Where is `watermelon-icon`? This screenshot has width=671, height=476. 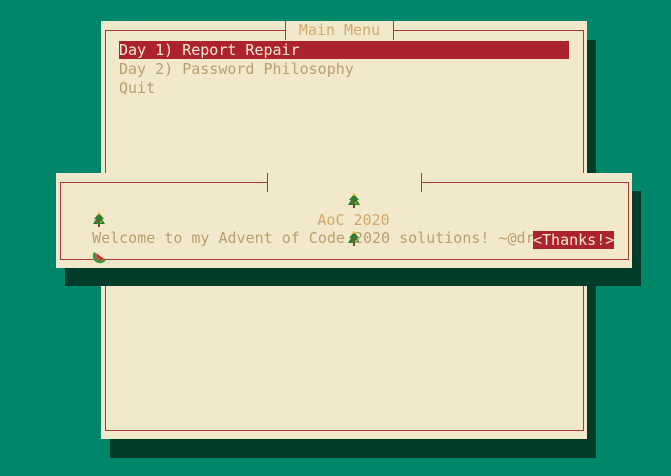 watermelon-icon is located at coordinates (99, 258).